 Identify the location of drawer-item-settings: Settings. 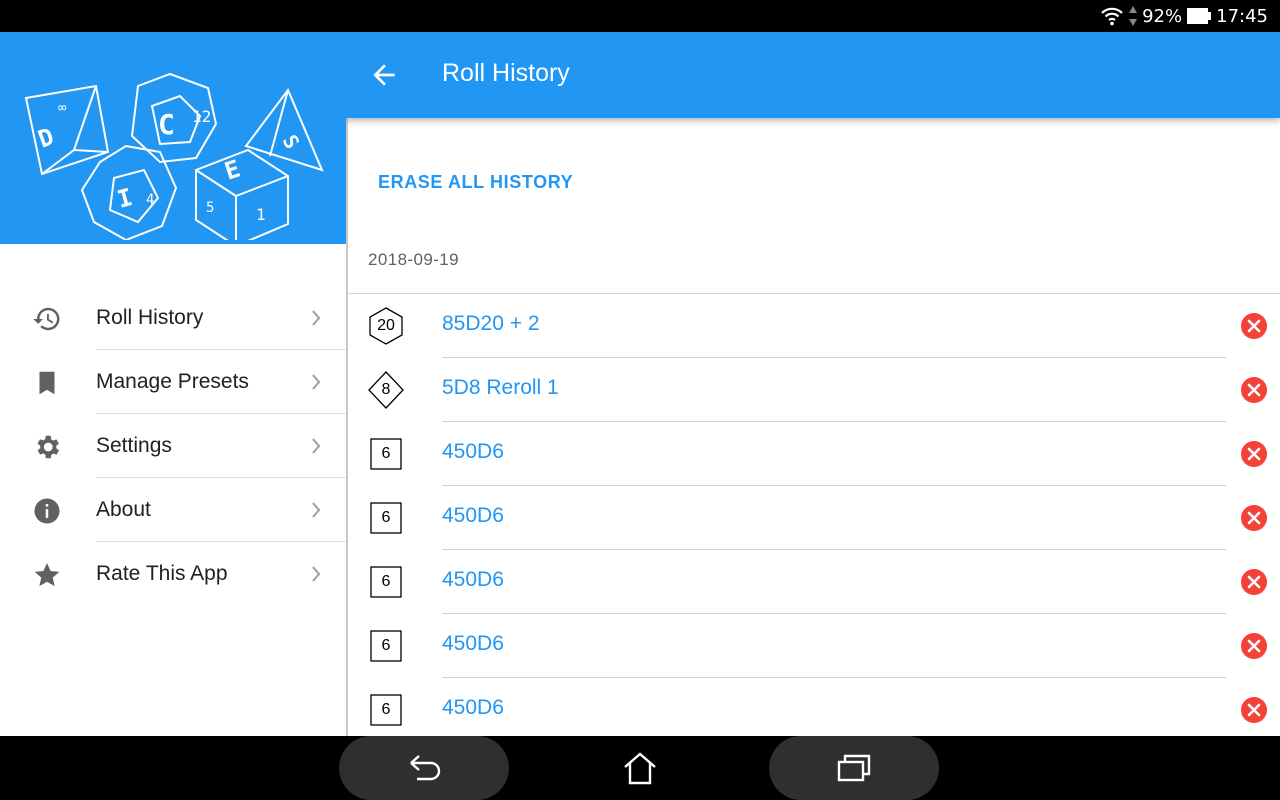
(173, 446).